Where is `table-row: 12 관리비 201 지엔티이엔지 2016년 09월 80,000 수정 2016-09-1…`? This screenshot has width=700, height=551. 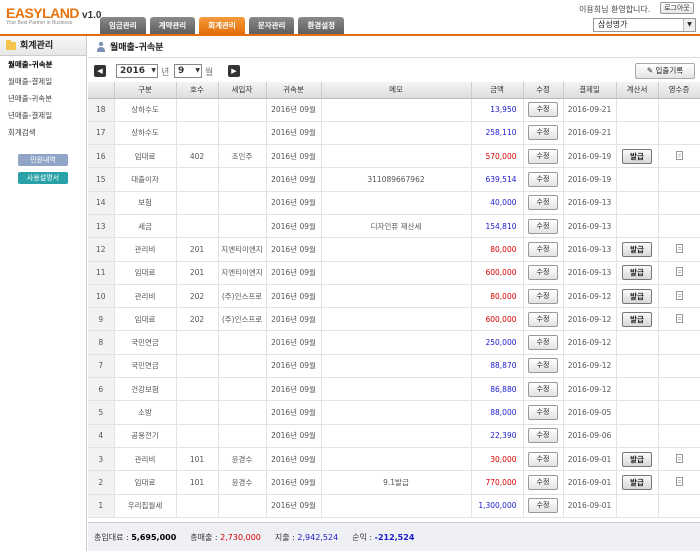
table-row: 12 관리비 201 지엔티이엔지 2016년 09월 80,000 수정 2016-09-1… is located at coordinates (394, 249).